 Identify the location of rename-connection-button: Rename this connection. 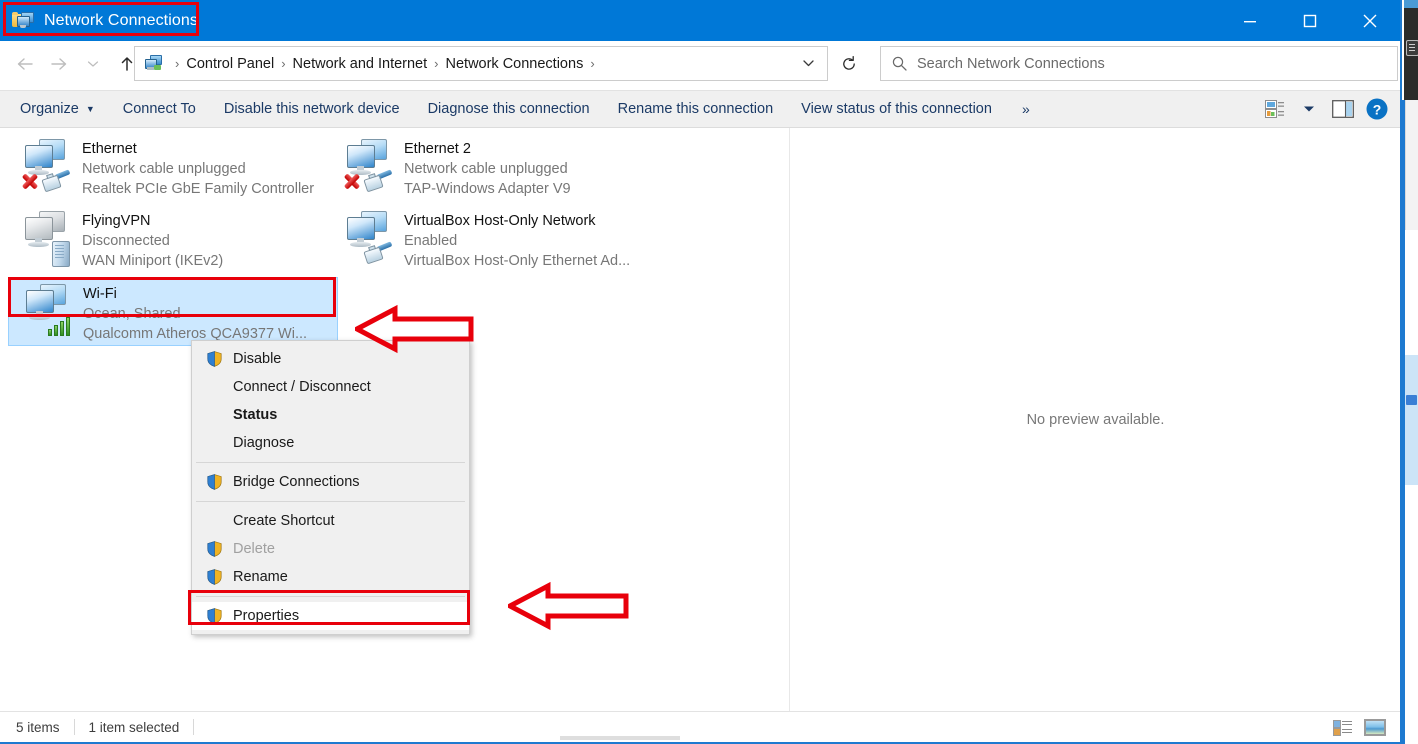
(696, 109).